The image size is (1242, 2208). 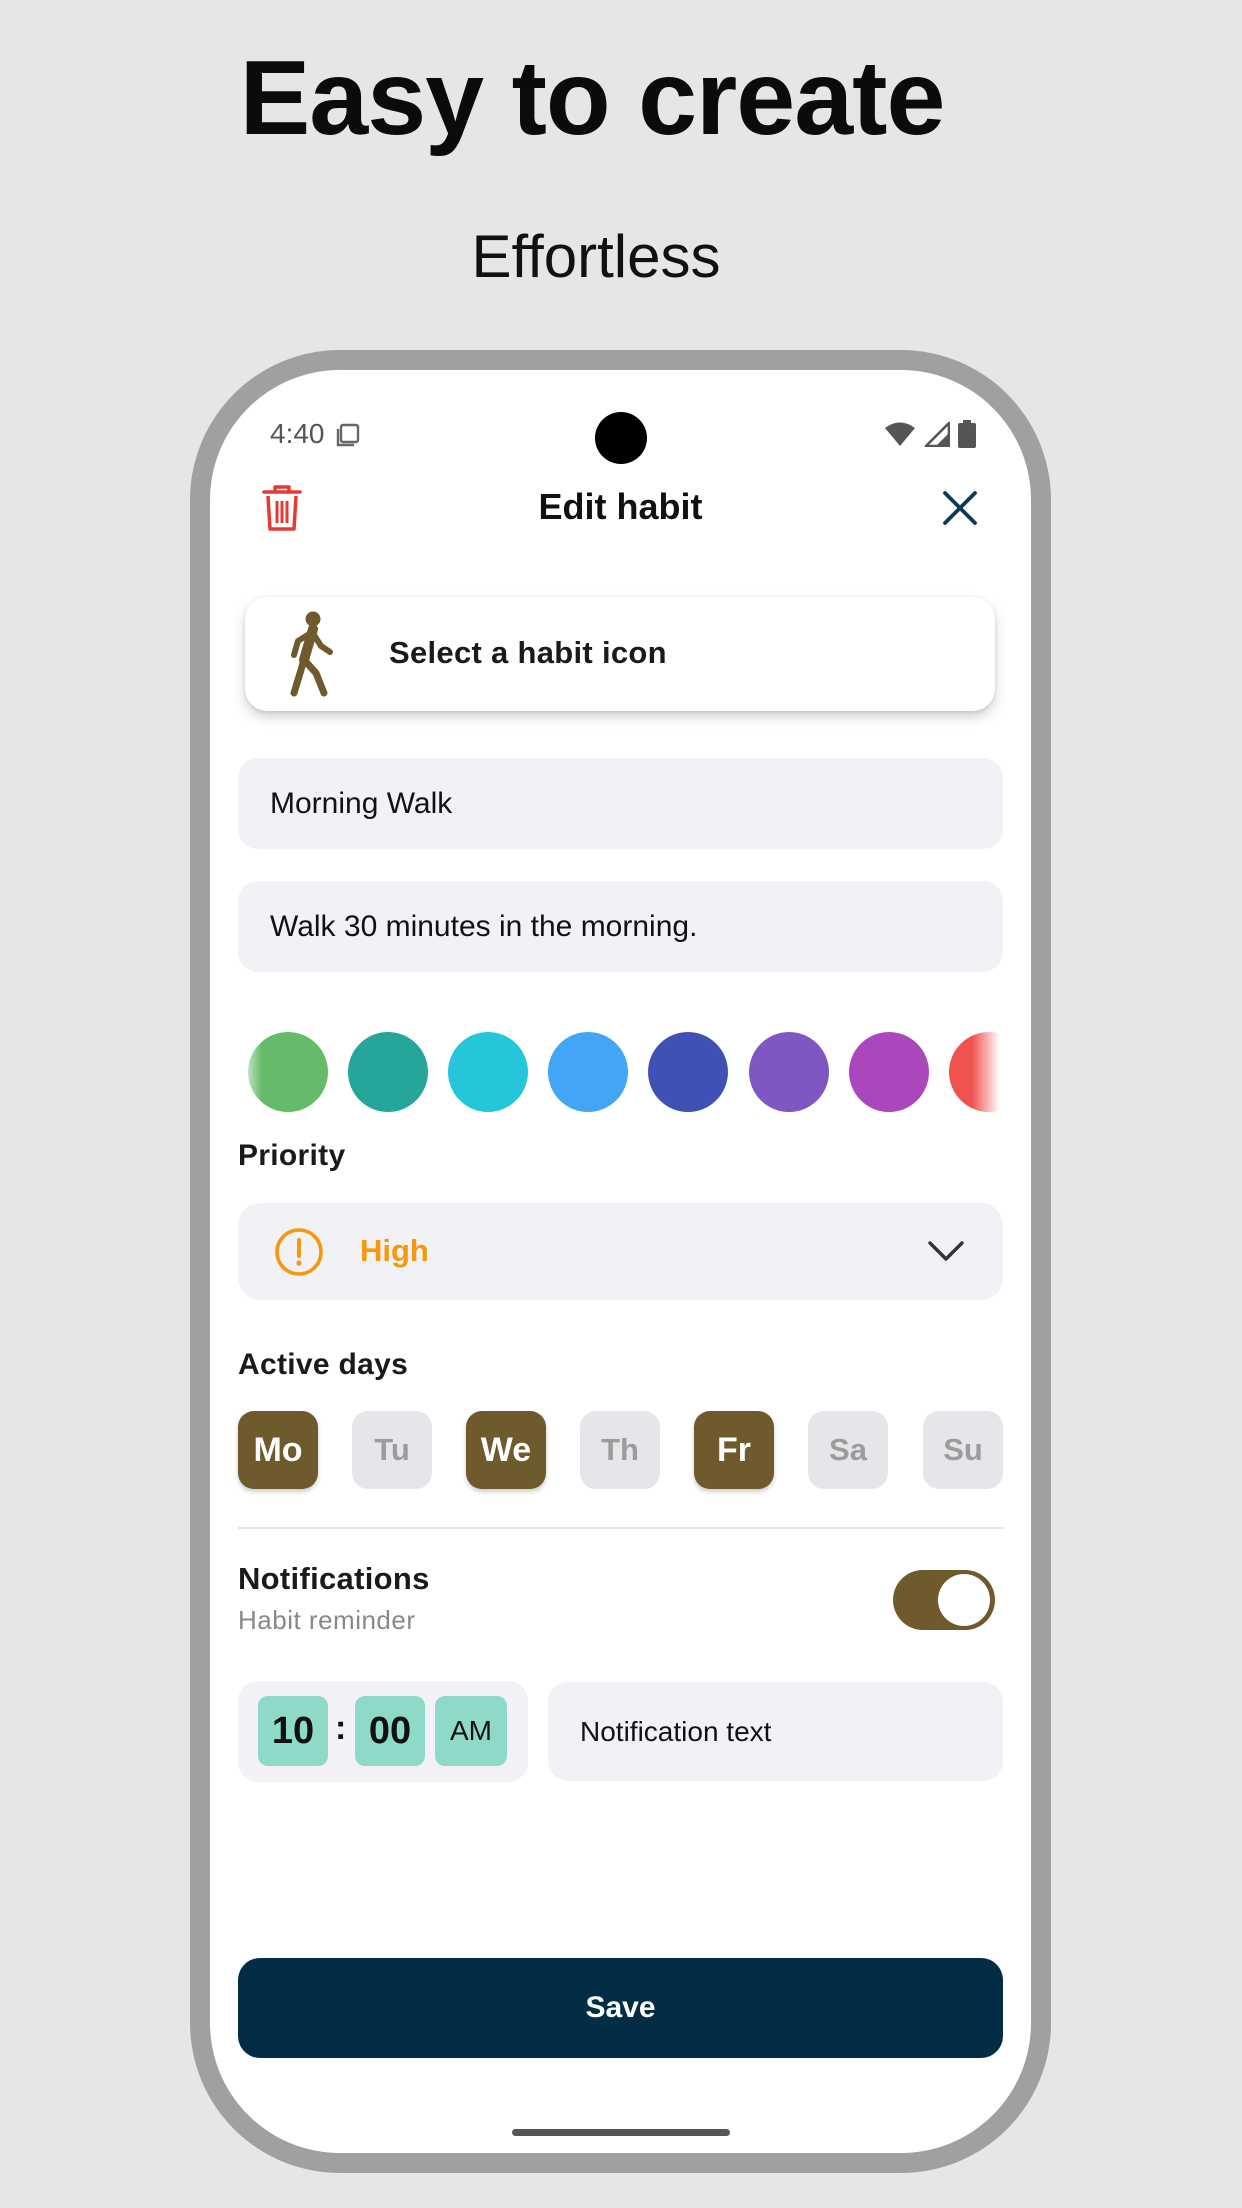 I want to click on page-title: Edit habit, so click(x=620, y=506).